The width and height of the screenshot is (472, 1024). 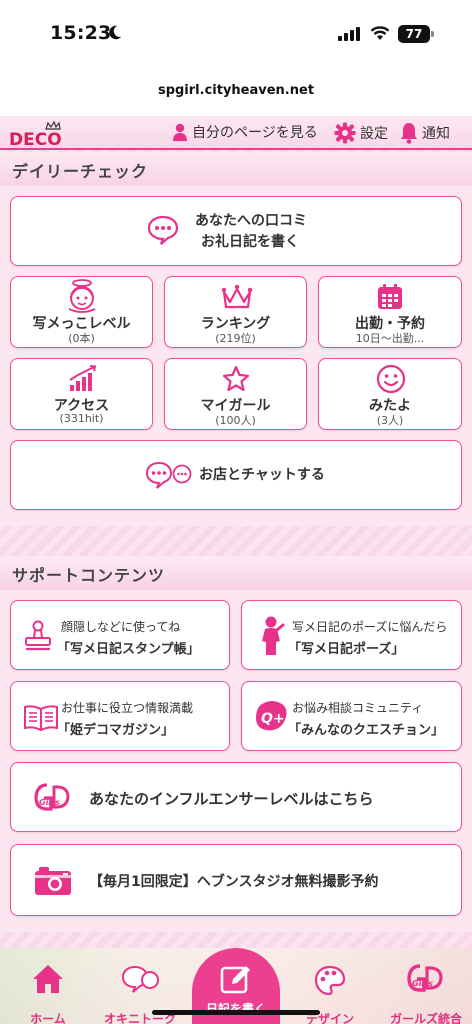 I want to click on top-nav: DECO 自分のページを見る 設定 通知, so click(x=236, y=133).